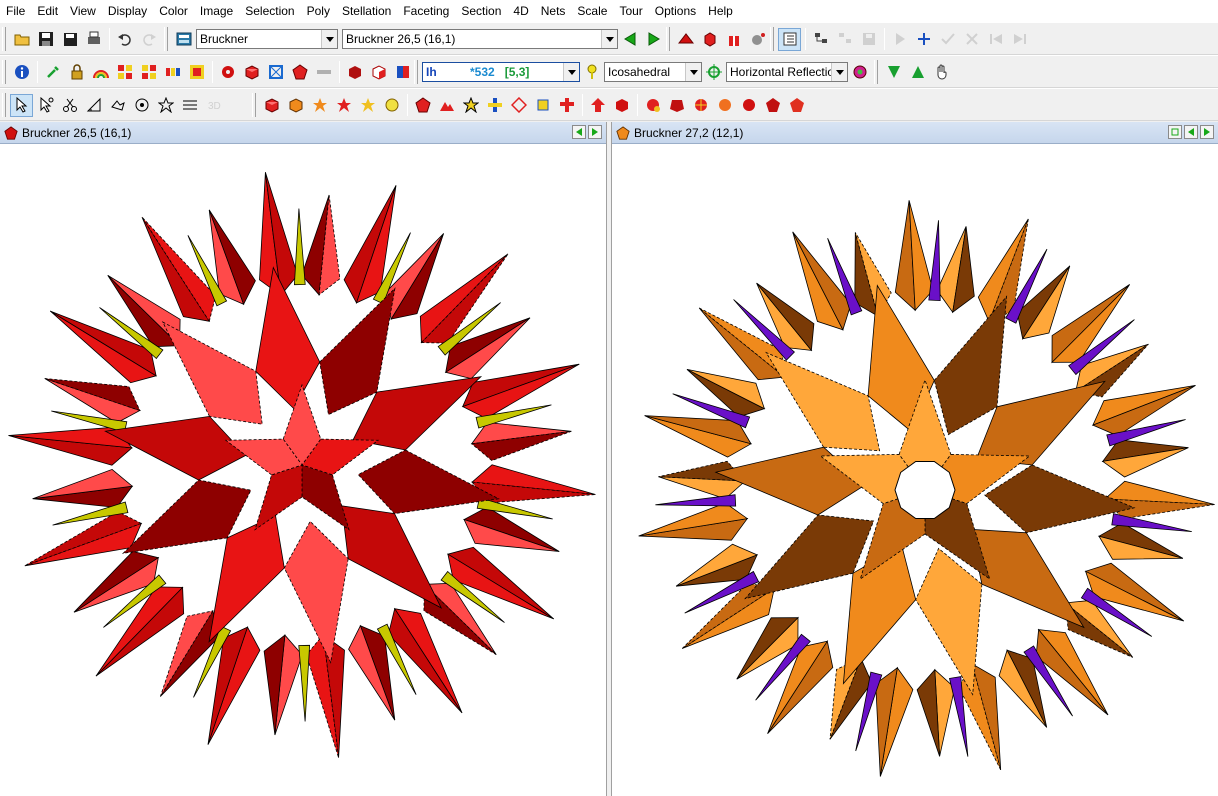 Image resolution: width=1218 pixels, height=796 pixels. Describe the element at coordinates (1175, 132) in the screenshot. I see `restore-icon` at that location.